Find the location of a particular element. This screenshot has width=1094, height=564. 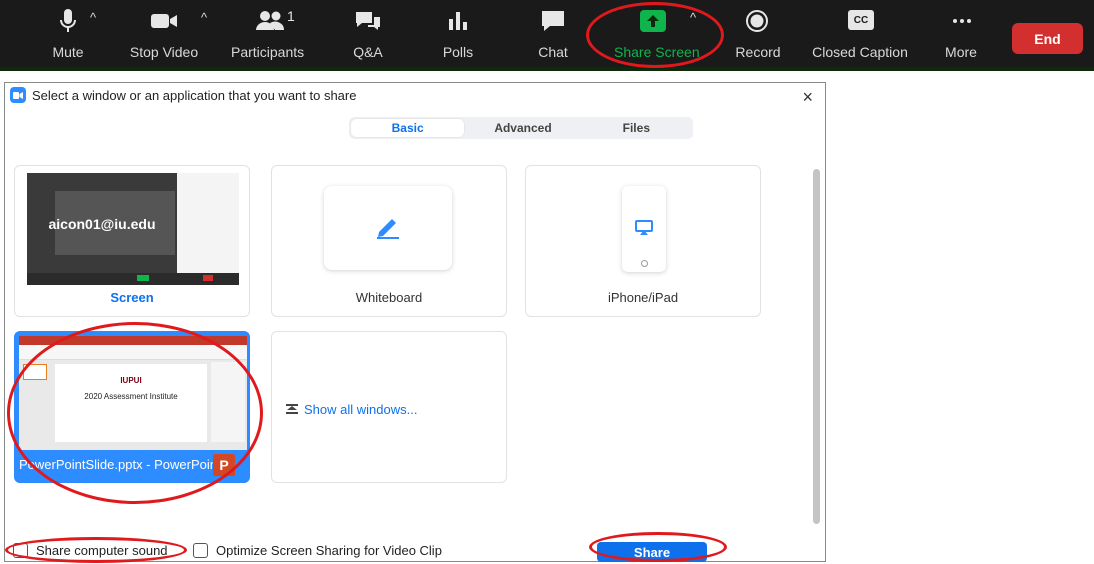

closed-caption-icon: CC is located at coordinates (861, 20).